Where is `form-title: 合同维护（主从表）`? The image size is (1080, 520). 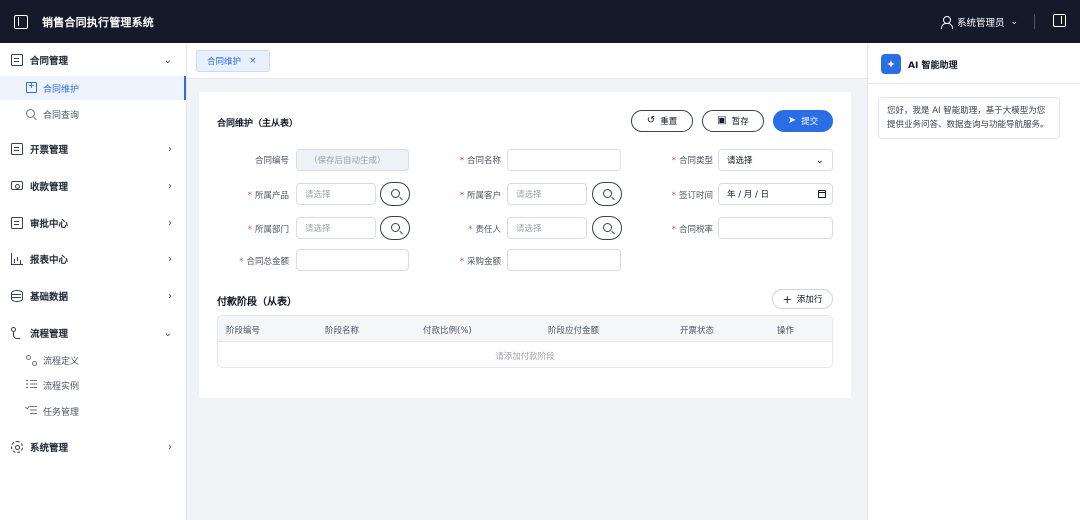 form-title: 合同维护（主从表） is located at coordinates (258, 124).